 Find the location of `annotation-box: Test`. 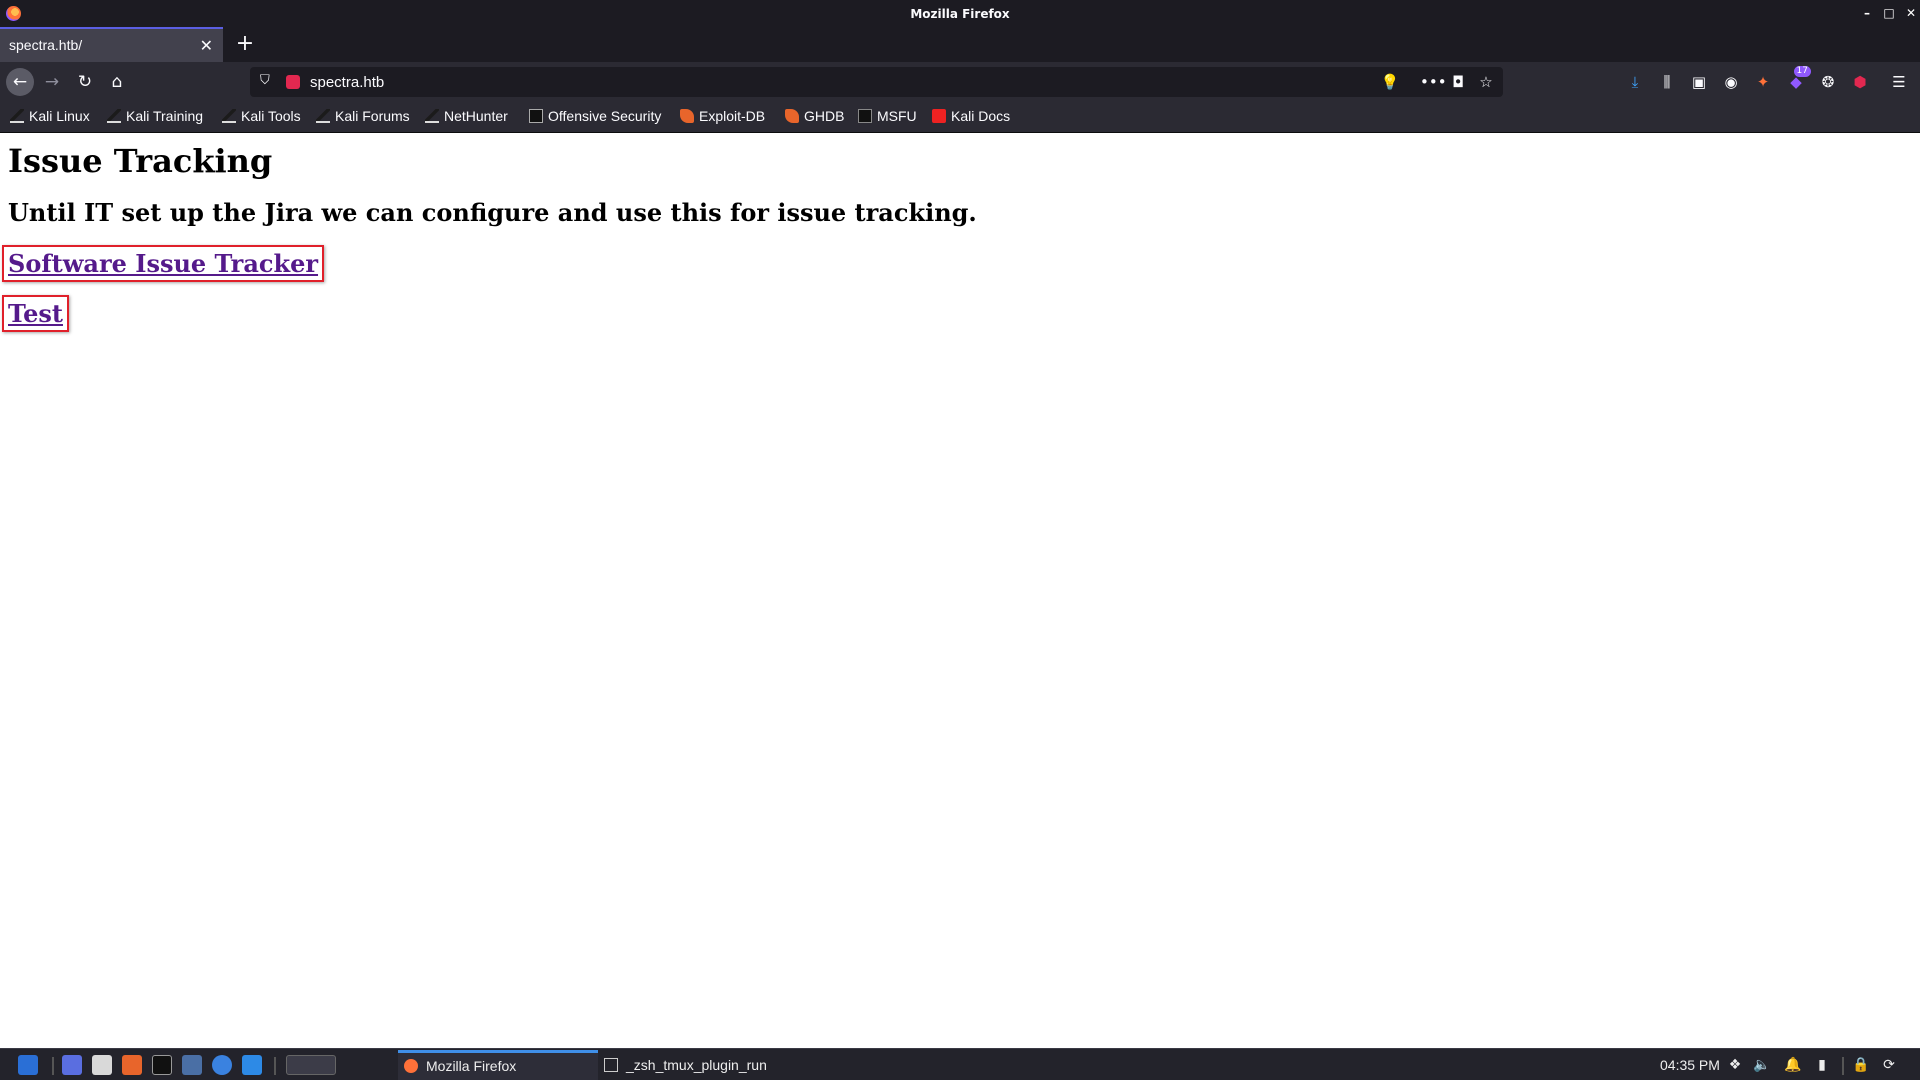

annotation-box: Test is located at coordinates (35, 313).